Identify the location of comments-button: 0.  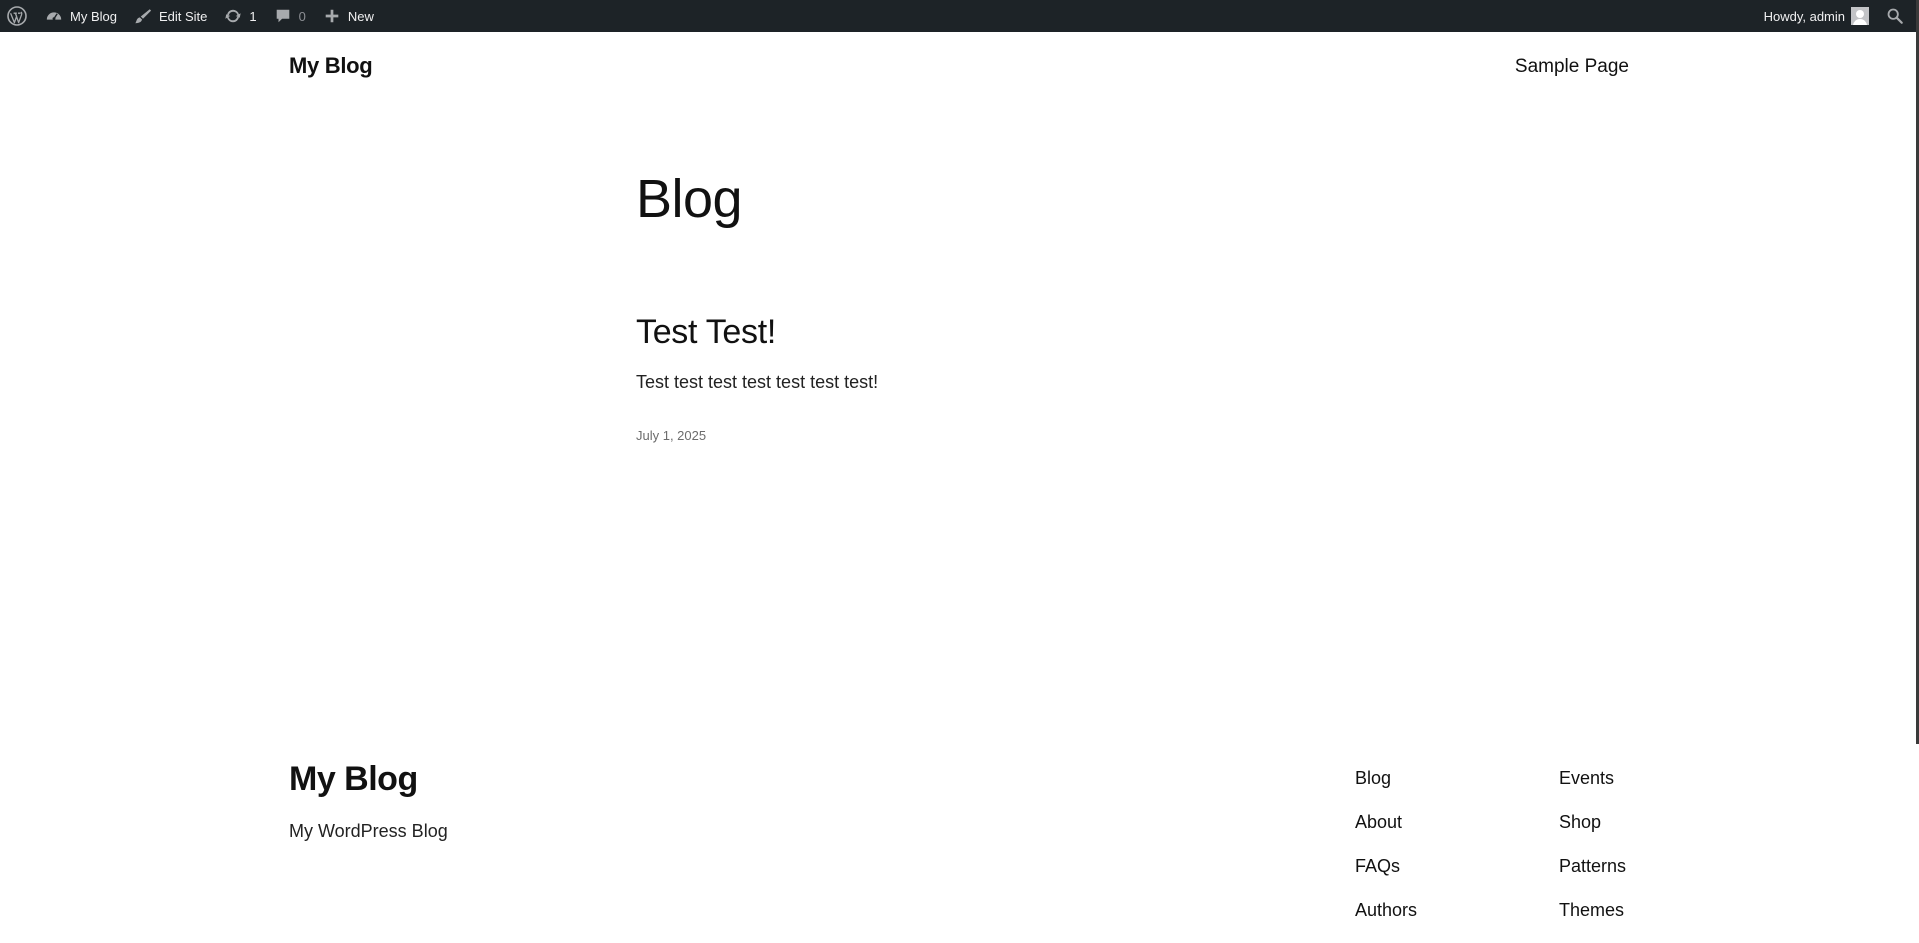
(289, 16).